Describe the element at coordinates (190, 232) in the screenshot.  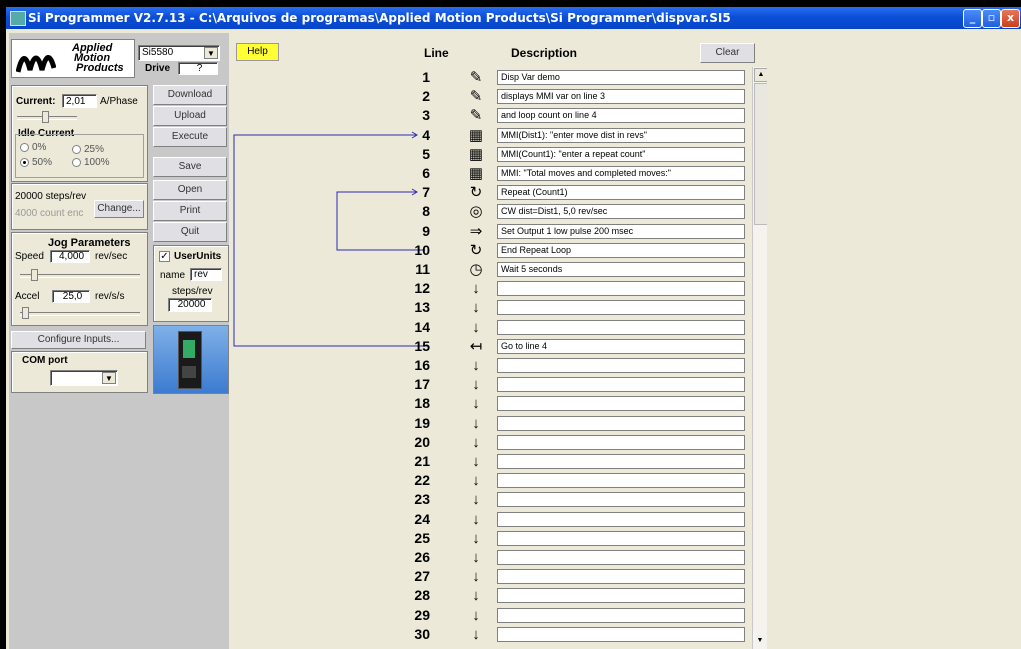
I see `quit-button: Quit` at that location.